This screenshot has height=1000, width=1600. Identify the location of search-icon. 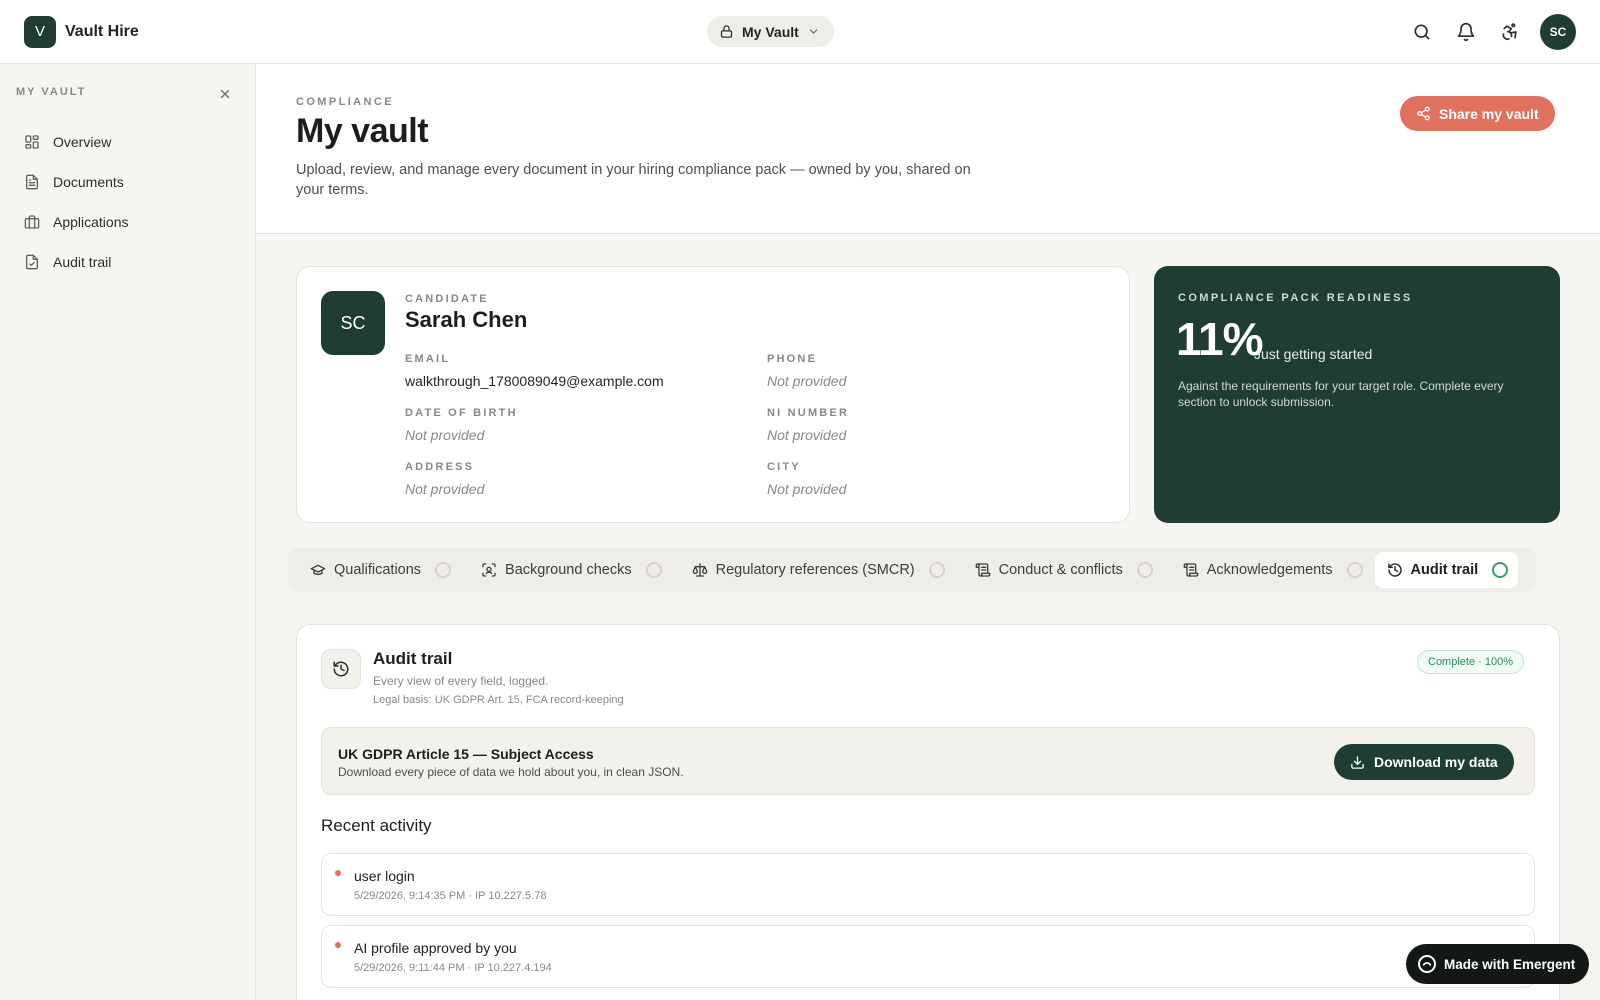
(1422, 32).